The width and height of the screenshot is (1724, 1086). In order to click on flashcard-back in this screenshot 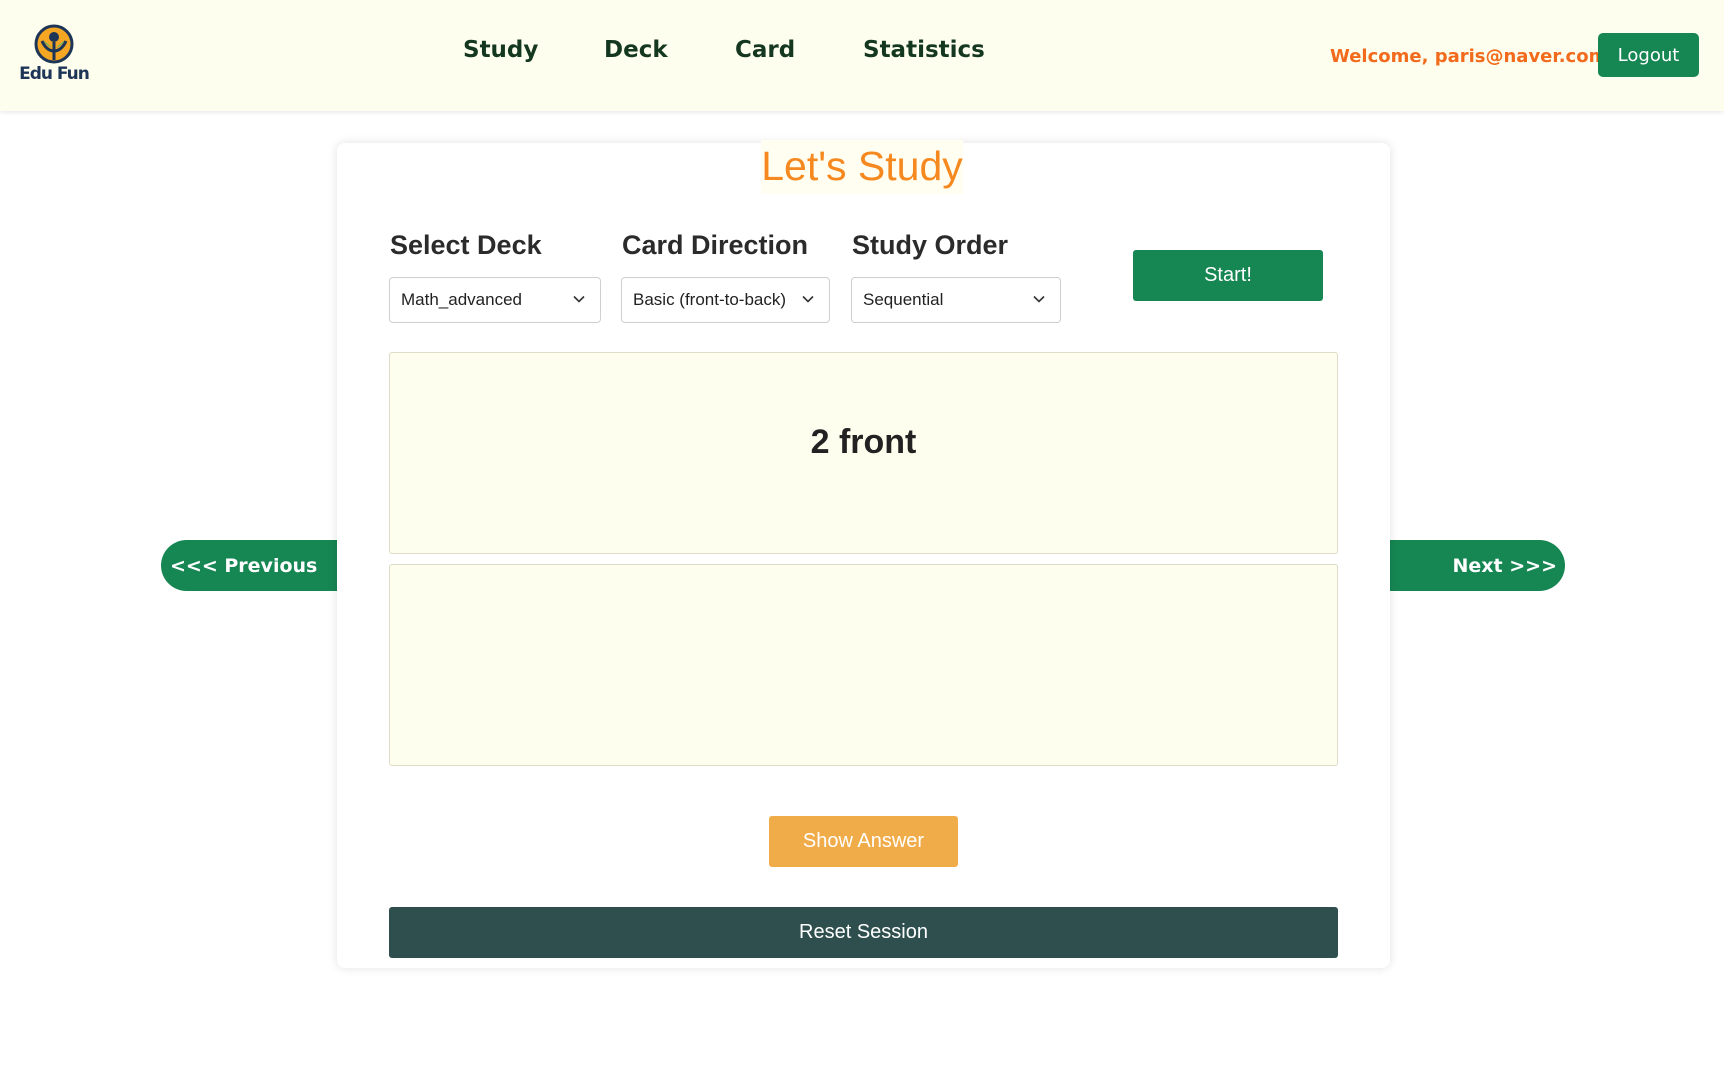, I will do `click(863, 665)`.